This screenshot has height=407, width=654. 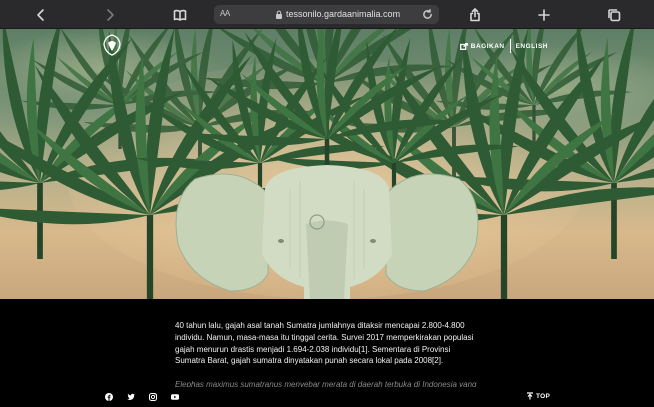 I want to click on site-logo, so click(x=112, y=45).